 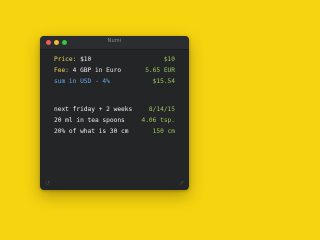 What do you see at coordinates (163, 131) in the screenshot?
I see `line-result: 150 cm` at bounding box center [163, 131].